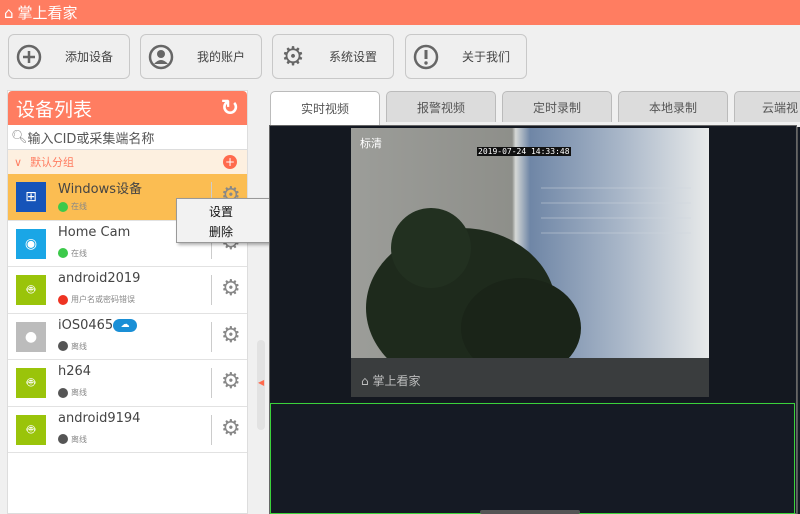 The height and width of the screenshot is (514, 800). Describe the element at coordinates (19, 137) in the screenshot. I see `search-icon: 🔍︎` at that location.